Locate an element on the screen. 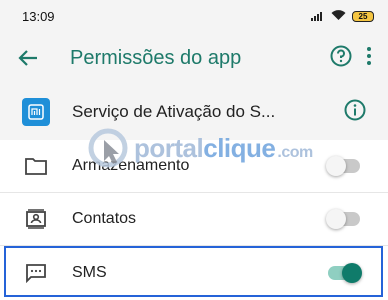  wifi-icon is located at coordinates (338, 16).